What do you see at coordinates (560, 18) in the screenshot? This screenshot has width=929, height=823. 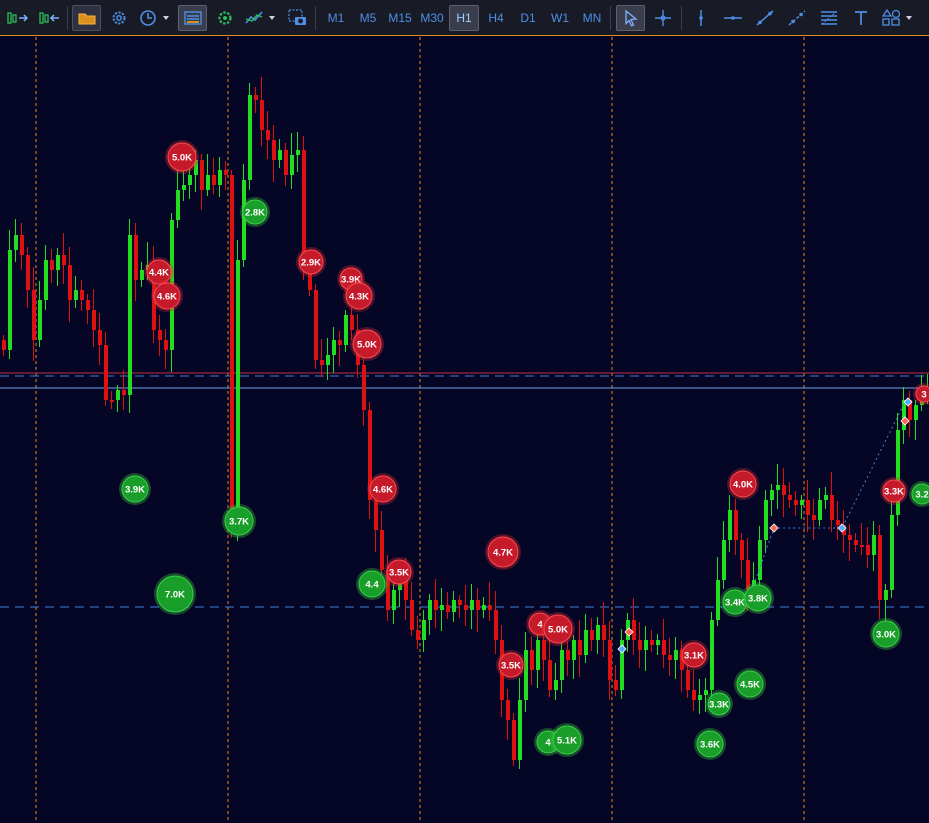 I see `timeframe-w1: W1` at bounding box center [560, 18].